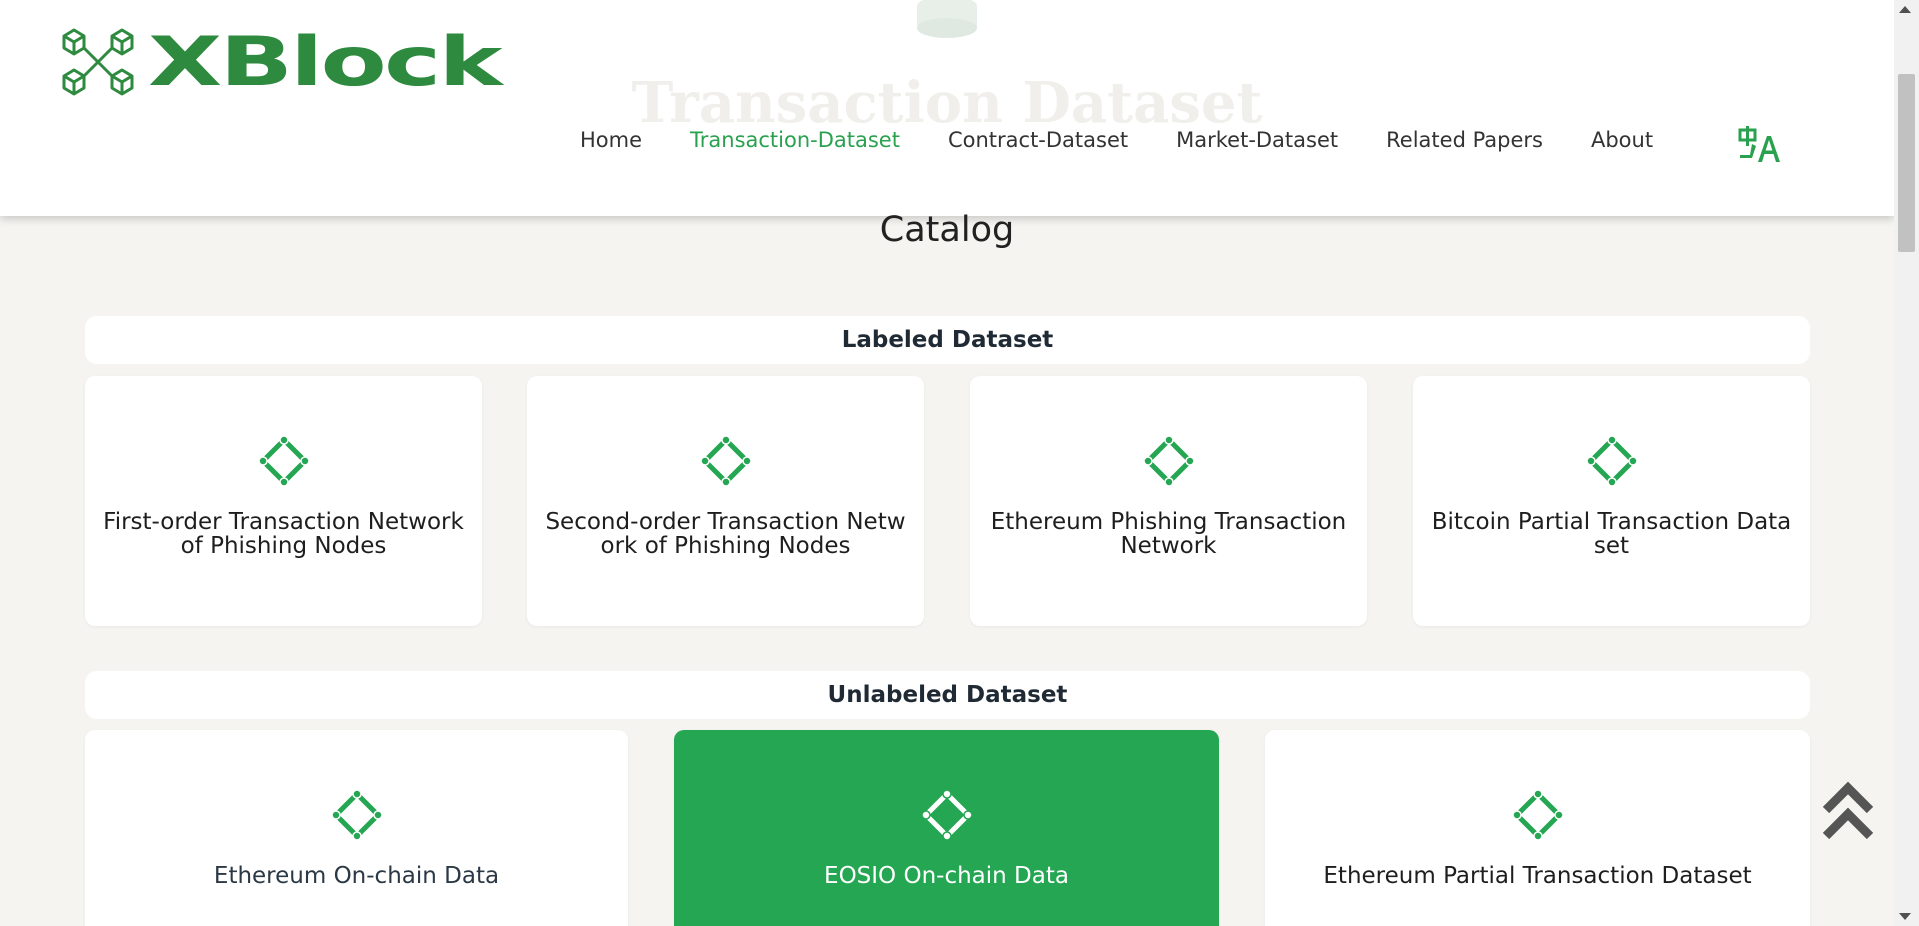  What do you see at coordinates (1168, 534) in the screenshot?
I see `dataset-card-label: Ethereum Phishing Transaction Network` at bounding box center [1168, 534].